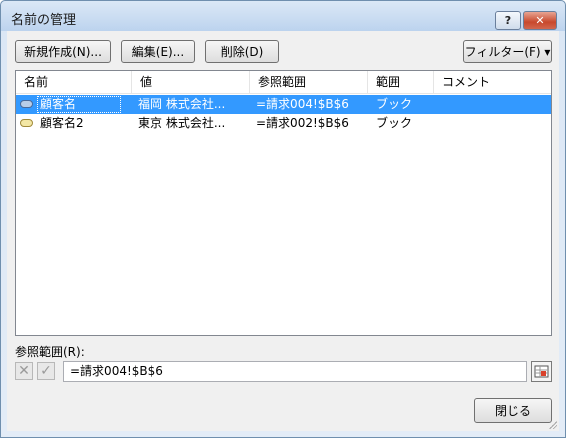 This screenshot has height=438, width=566. I want to click on list-header: 名前 値 参照範囲 範囲 コメント, so click(283, 82).